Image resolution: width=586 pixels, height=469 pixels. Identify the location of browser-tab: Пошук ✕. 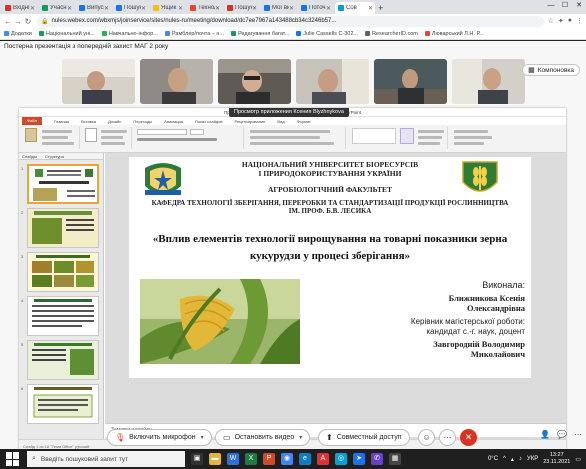
(241, 8).